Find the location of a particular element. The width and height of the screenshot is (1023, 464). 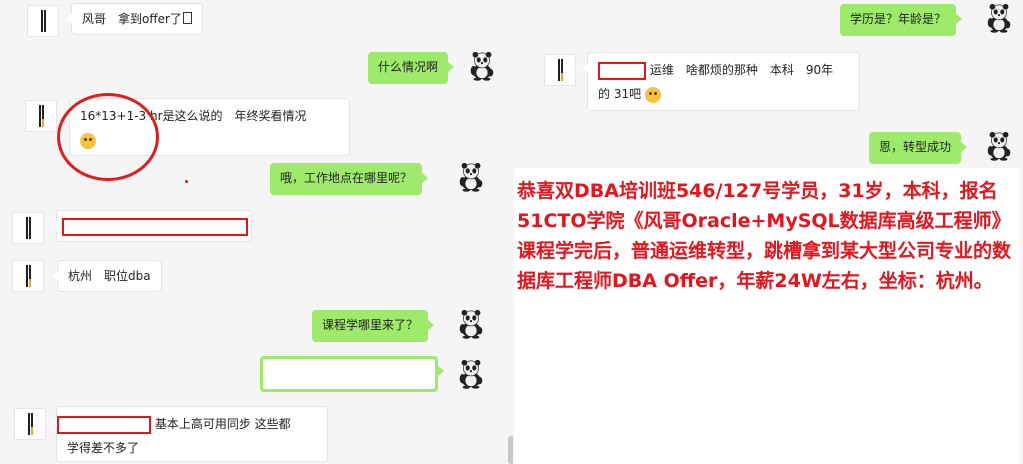

laughing-emoji-icon is located at coordinates (652, 94).